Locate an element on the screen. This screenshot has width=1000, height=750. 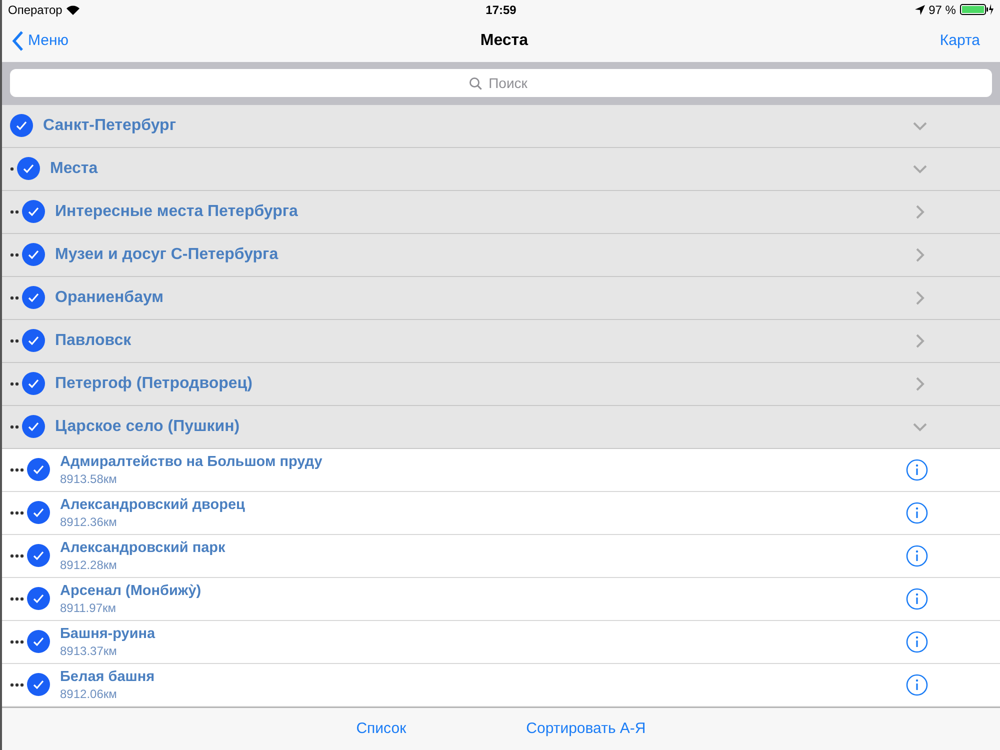
group-row: Места is located at coordinates (501, 169).